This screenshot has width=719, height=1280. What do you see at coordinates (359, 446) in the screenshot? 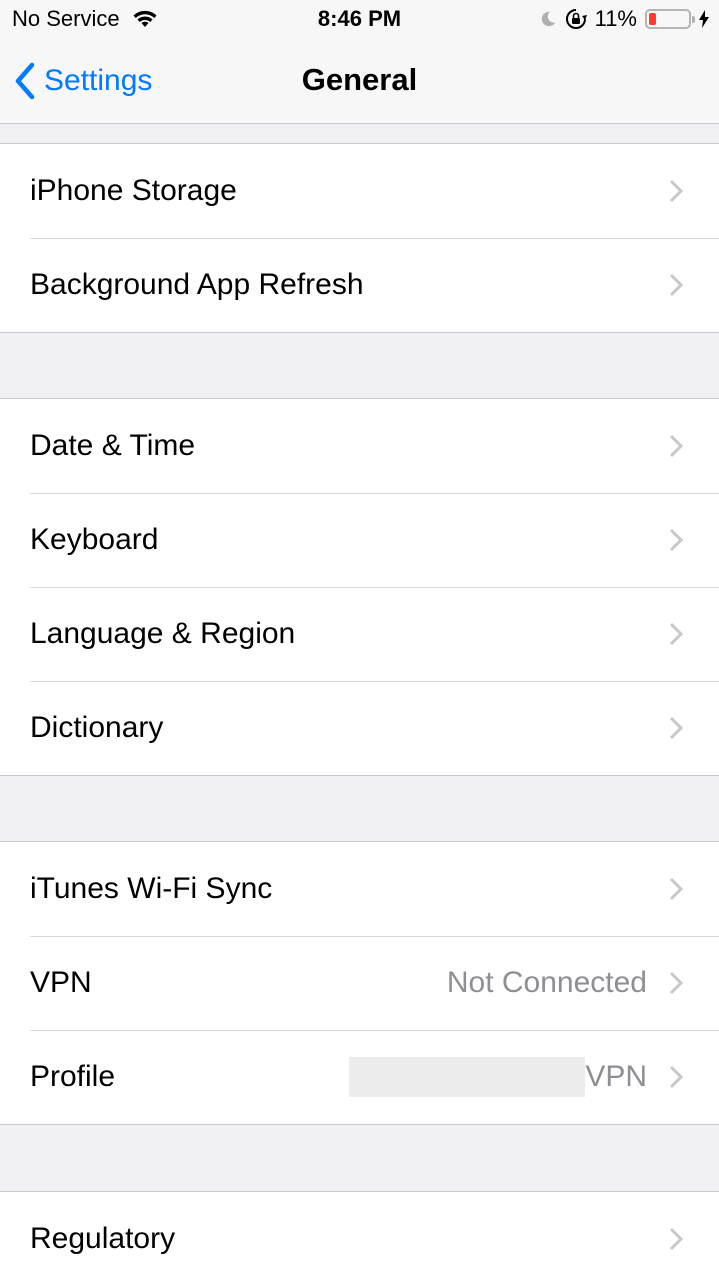
I see `row-date-time: Date & Time` at bounding box center [359, 446].